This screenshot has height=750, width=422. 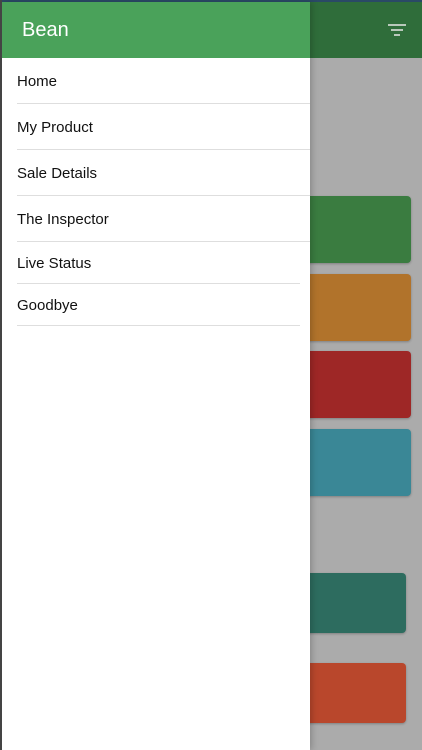 What do you see at coordinates (156, 173) in the screenshot?
I see `menu-item-sale-details: Sale Details` at bounding box center [156, 173].